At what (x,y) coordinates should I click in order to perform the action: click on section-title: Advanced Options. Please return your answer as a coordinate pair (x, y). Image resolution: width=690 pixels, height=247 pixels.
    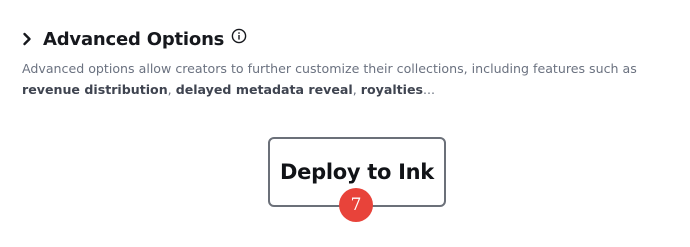
    Looking at the image, I should click on (134, 39).